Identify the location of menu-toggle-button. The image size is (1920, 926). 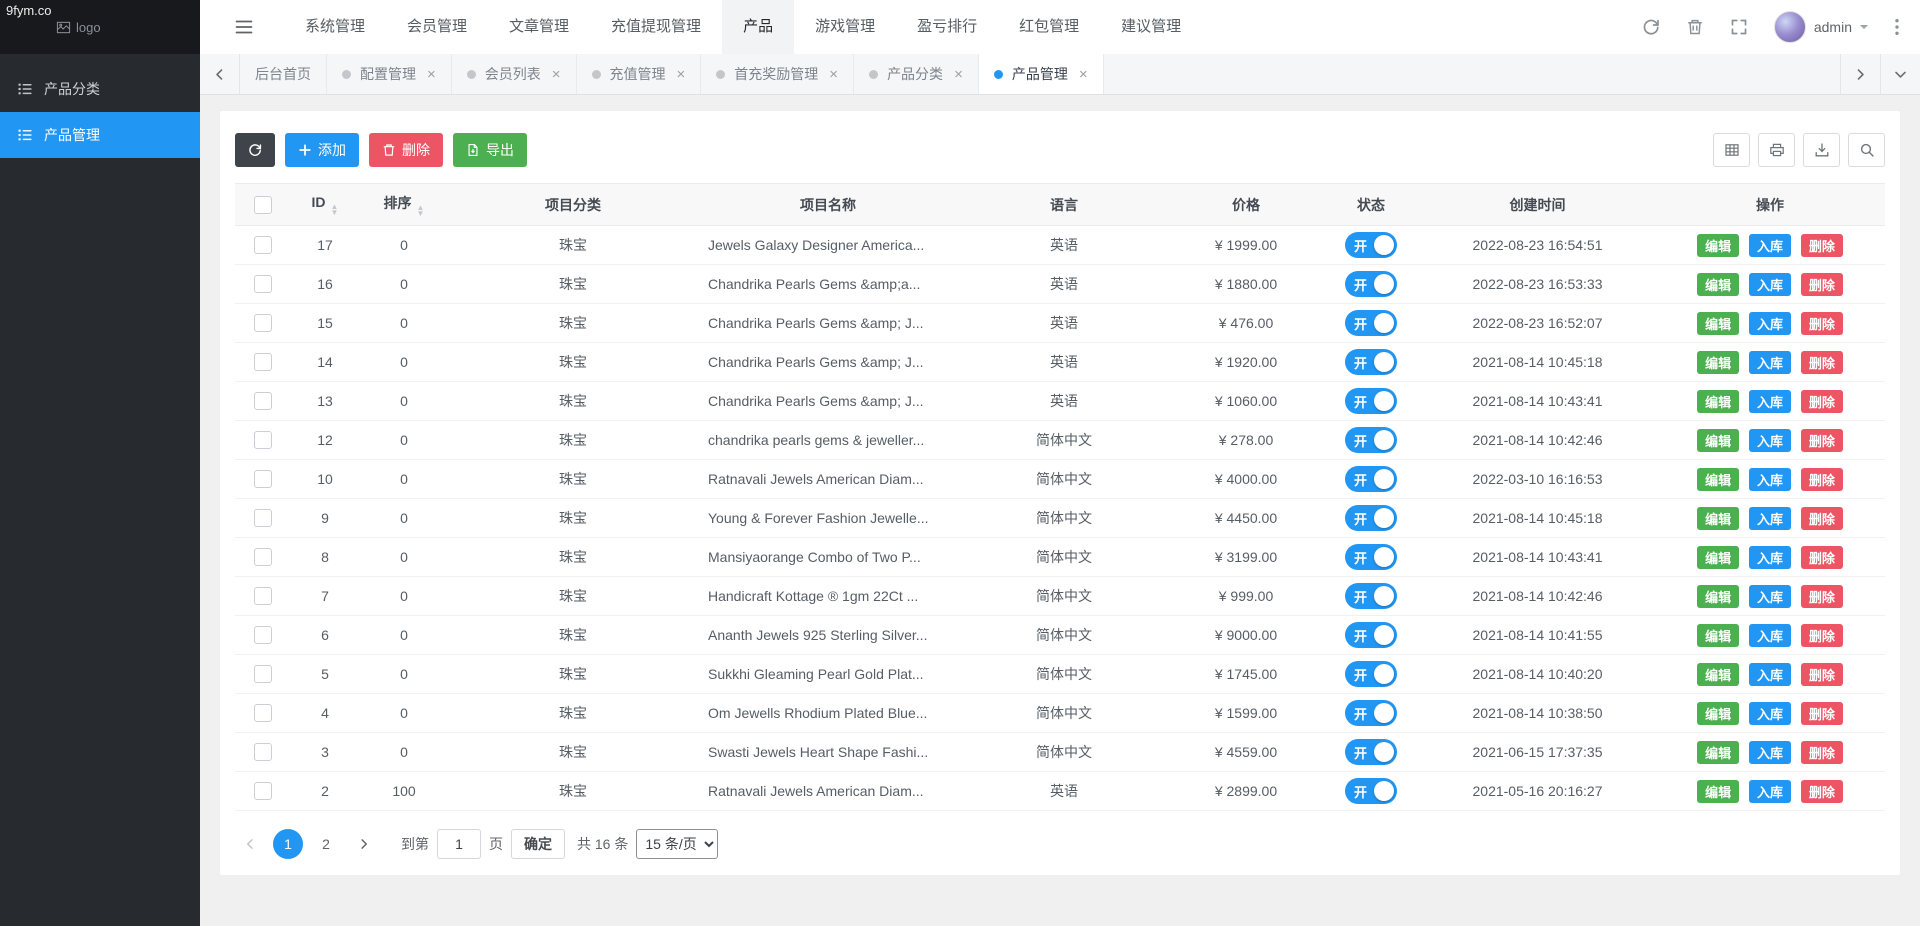
(244, 27).